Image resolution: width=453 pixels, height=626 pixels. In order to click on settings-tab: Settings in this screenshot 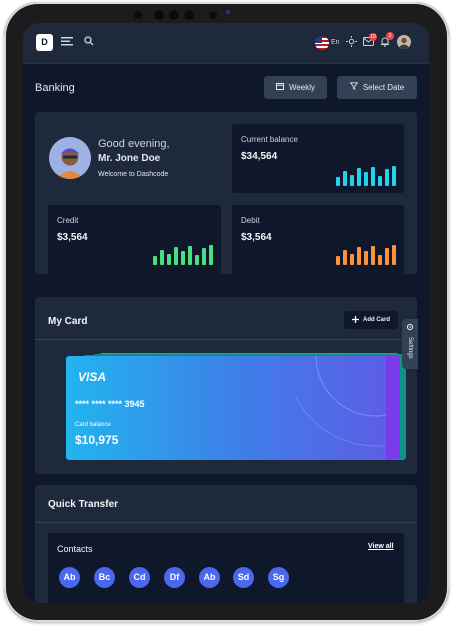, I will do `click(410, 344)`.